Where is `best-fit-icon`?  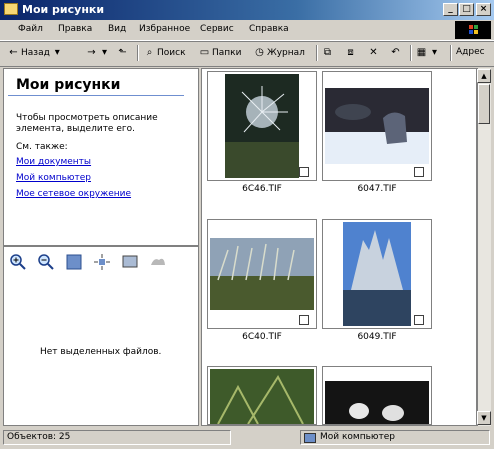
best-fit-icon is located at coordinates (74, 262).